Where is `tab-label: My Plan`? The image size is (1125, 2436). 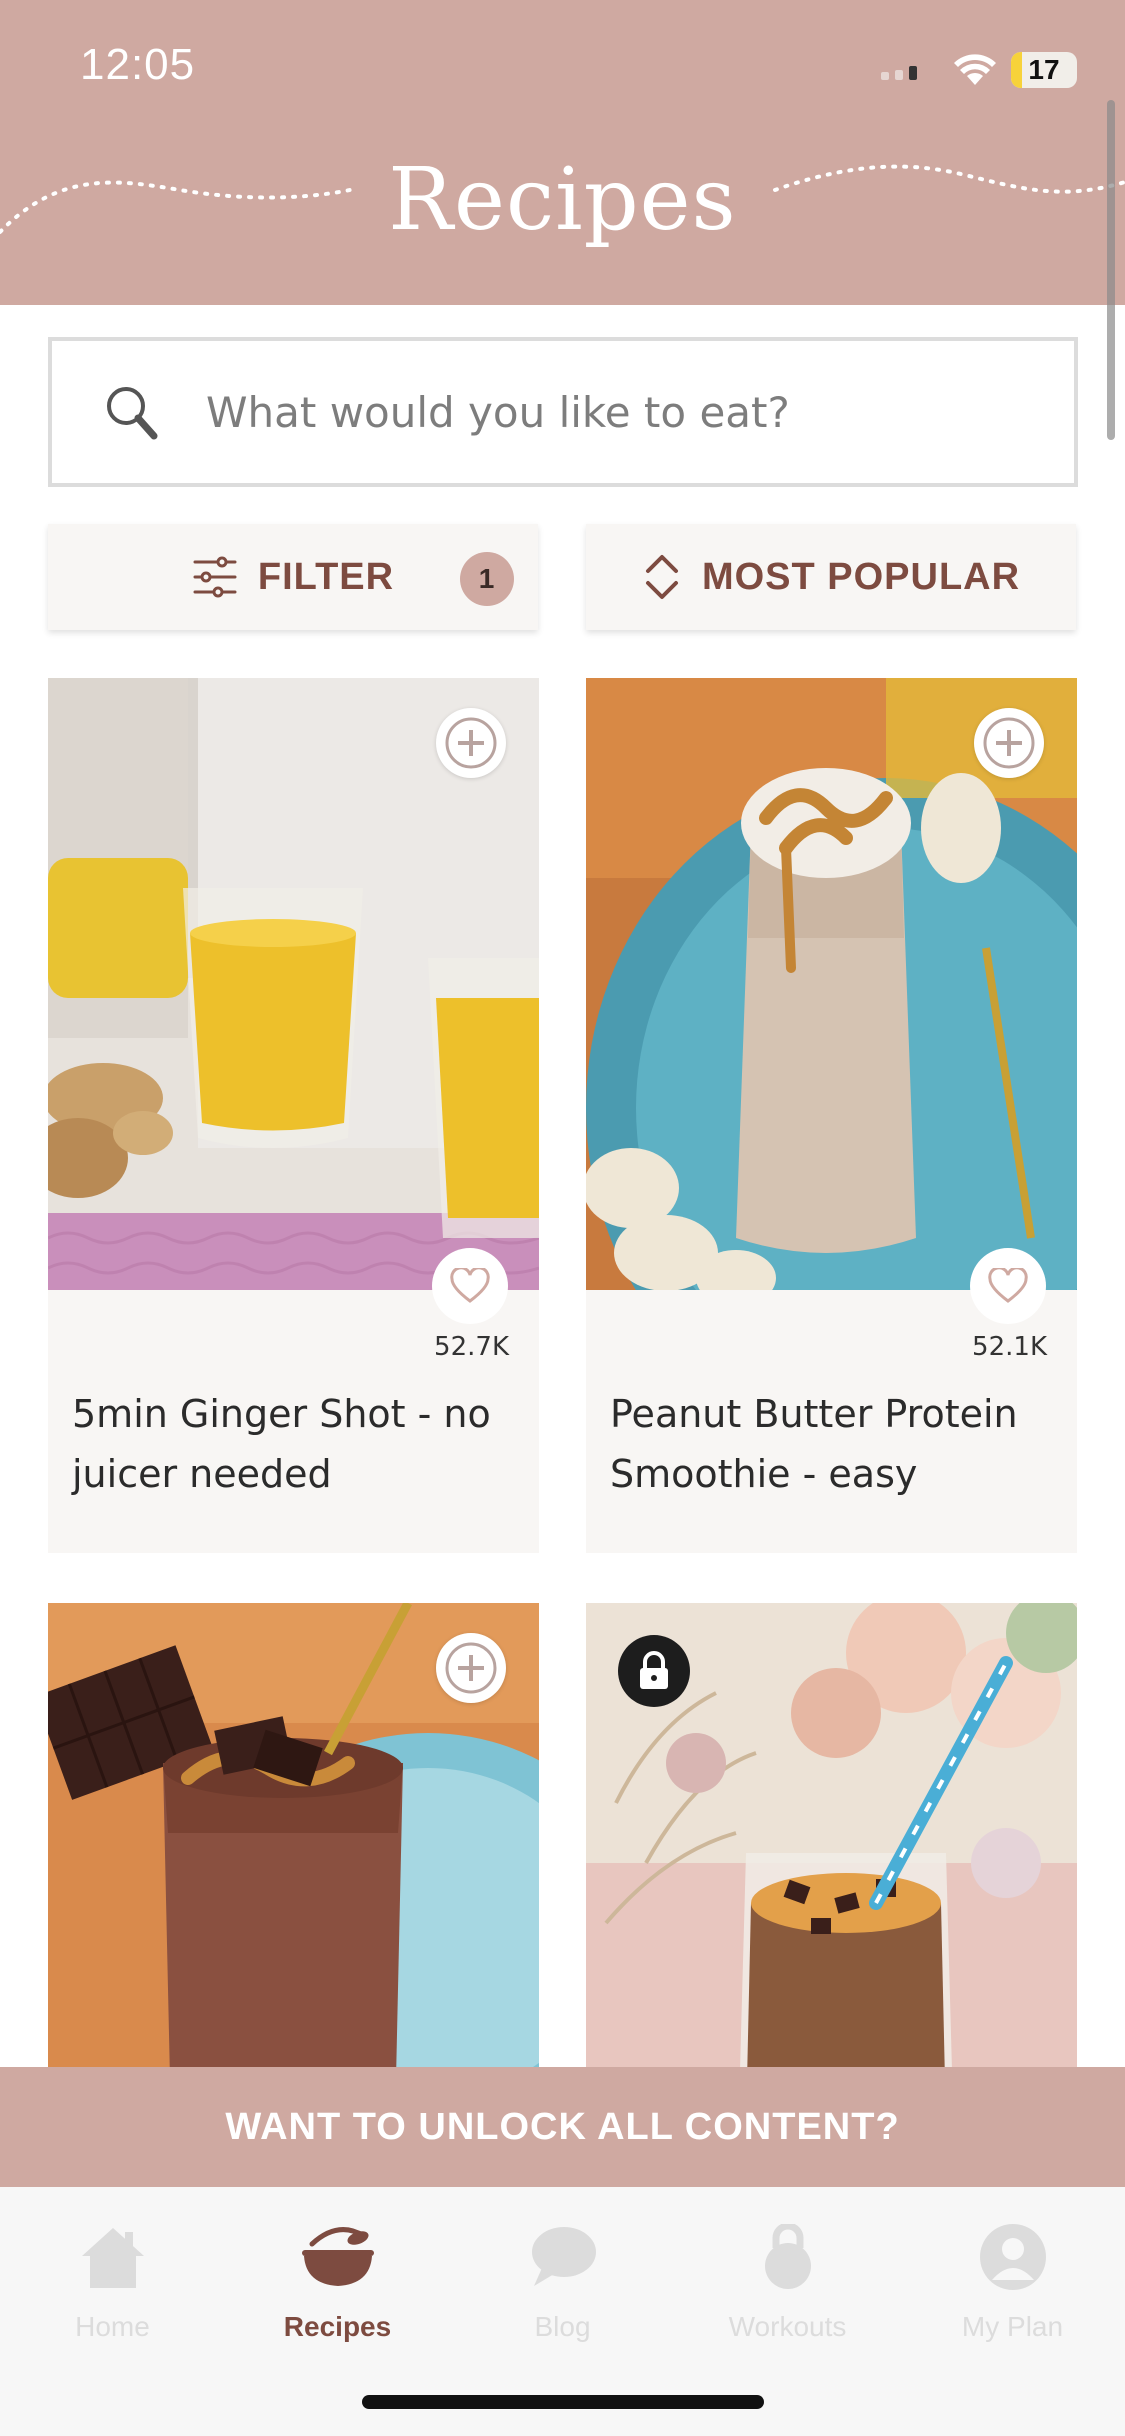 tab-label: My Plan is located at coordinates (1012, 2326).